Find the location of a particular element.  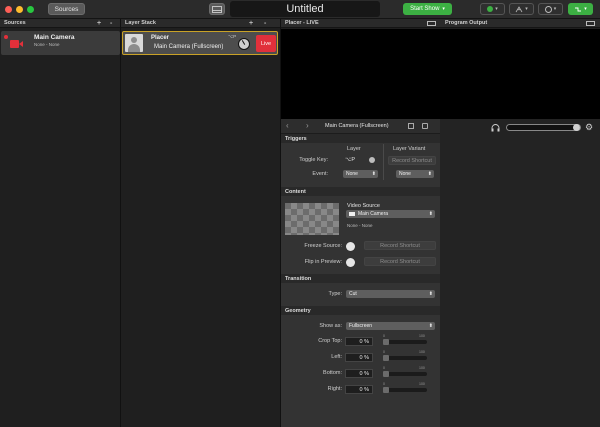

flip-preview-label: Flip in Preview: is located at coordinates (323, 262).